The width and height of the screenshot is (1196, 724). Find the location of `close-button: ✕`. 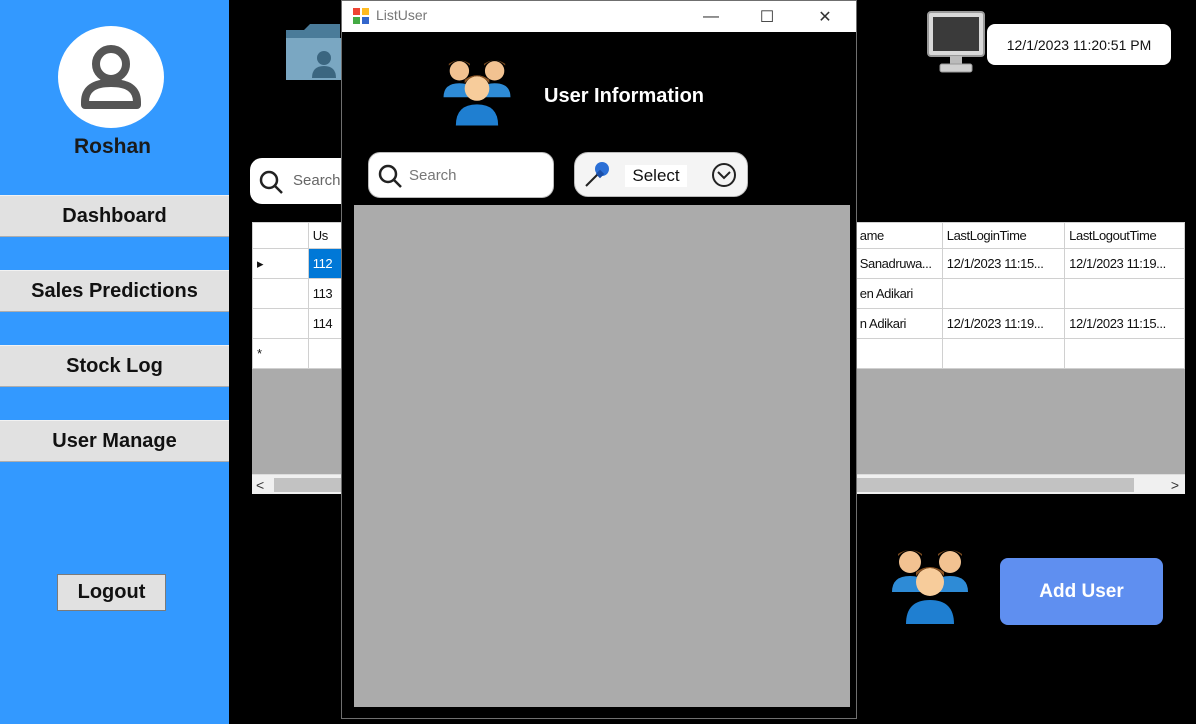

close-button: ✕ is located at coordinates (825, 16).